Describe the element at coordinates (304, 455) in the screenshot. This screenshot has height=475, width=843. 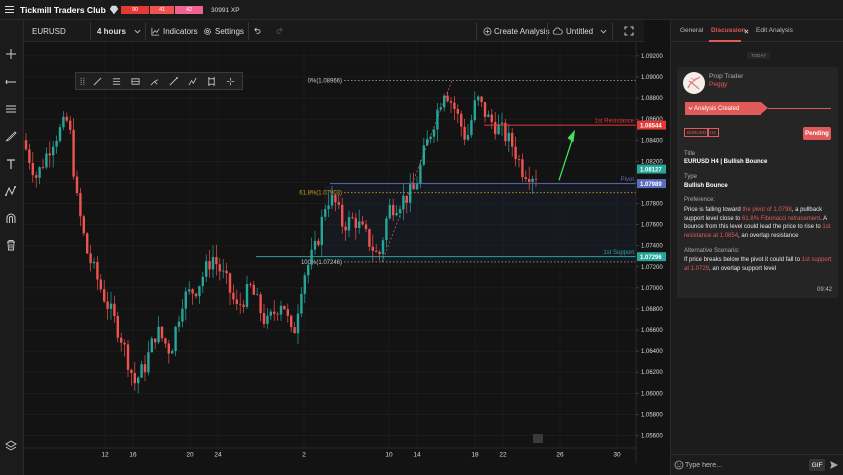
I see `time-tick-label: 2` at that location.